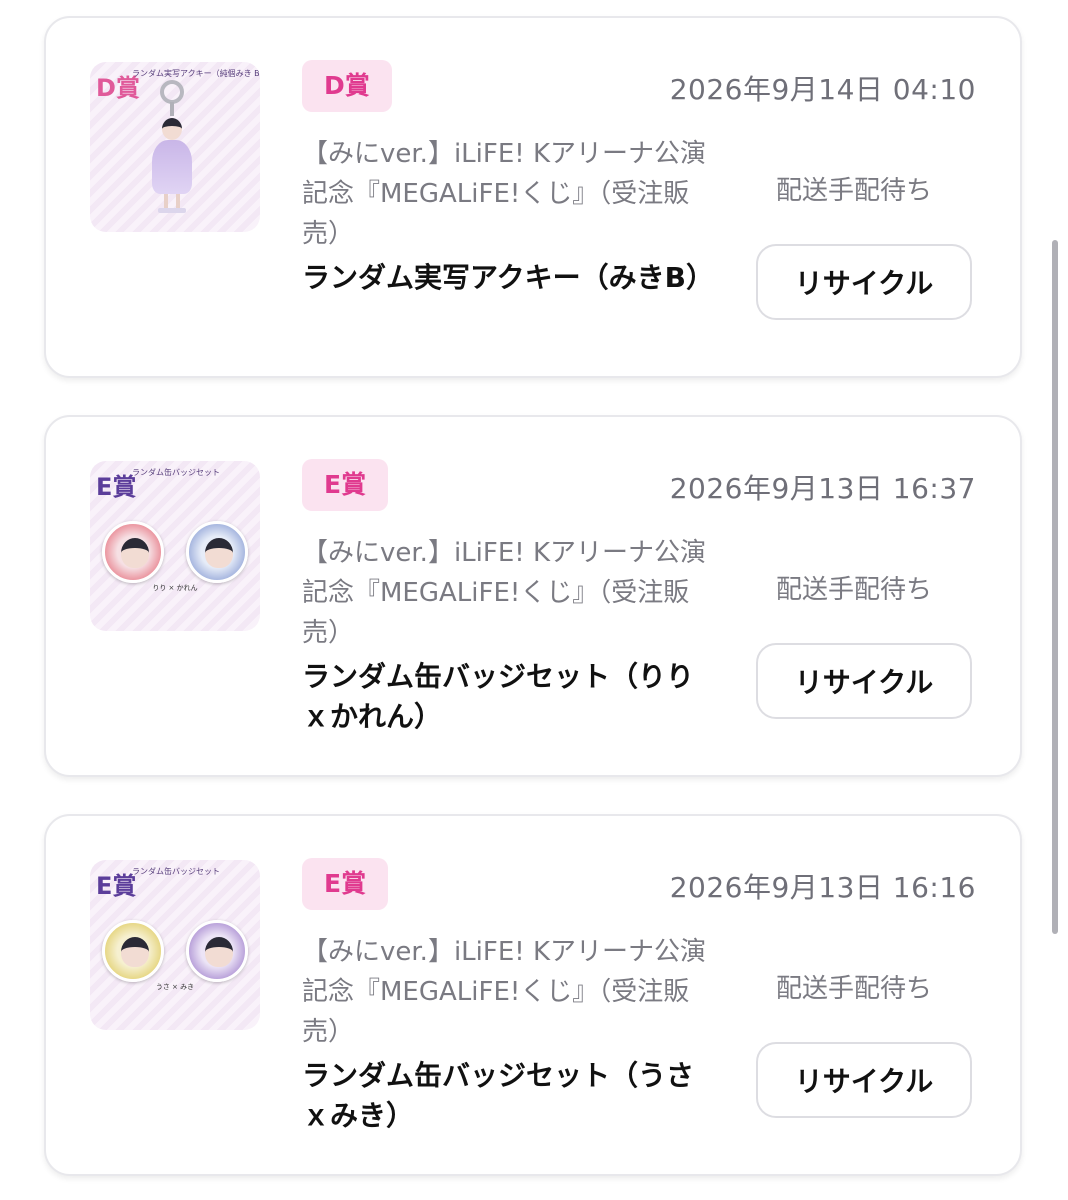 The width and height of the screenshot is (1068, 1200). Describe the element at coordinates (175, 987) in the screenshot. I see `thumbnail-caption: うさ × みき` at that location.